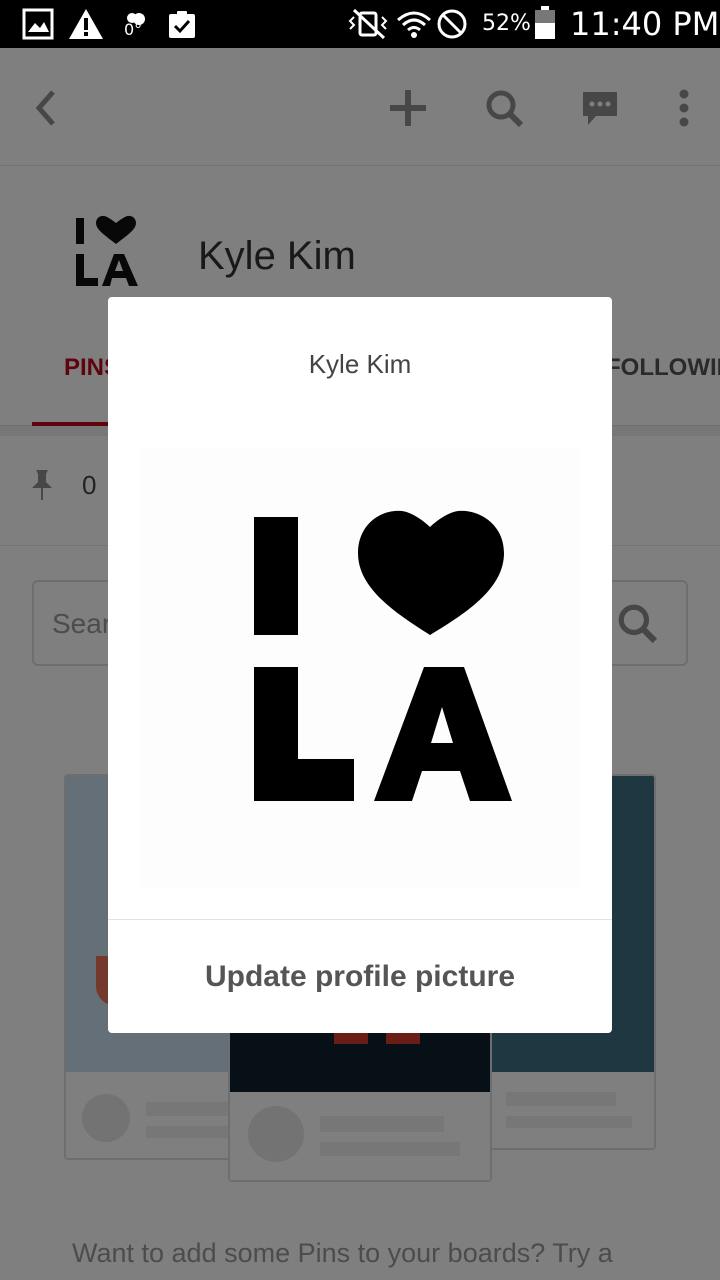 The height and width of the screenshot is (1280, 720). What do you see at coordinates (133, 29) in the screenshot?
I see `temperature-text: 0°` at bounding box center [133, 29].